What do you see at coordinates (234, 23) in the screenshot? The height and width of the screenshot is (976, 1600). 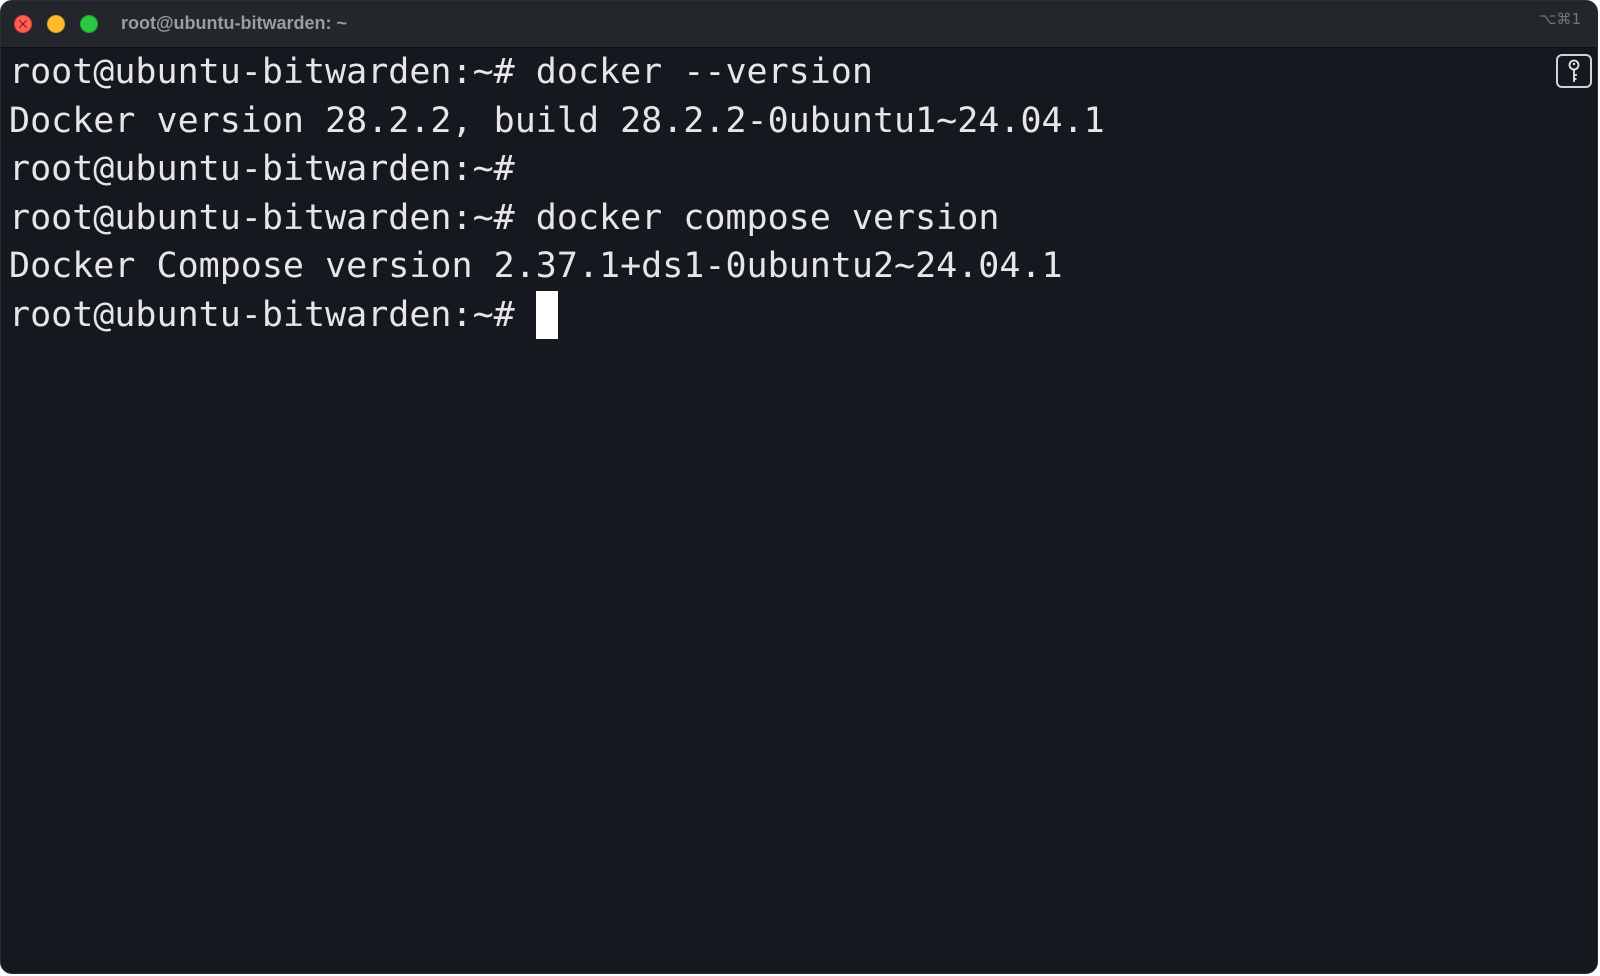 I see `window-title: root@ubuntu-bitwarden: ~` at bounding box center [234, 23].